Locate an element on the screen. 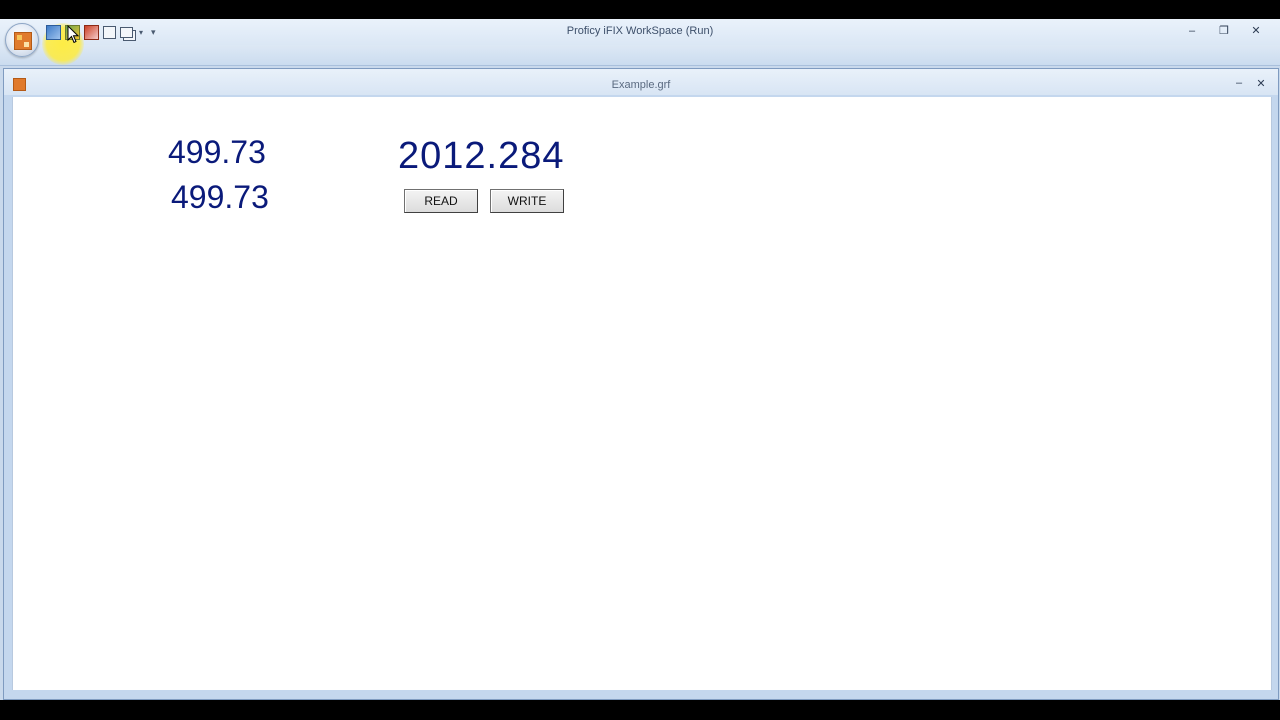 The width and height of the screenshot is (1280, 720). app-title: Proficy iFIX WorkSpace (Run) is located at coordinates (640, 31).